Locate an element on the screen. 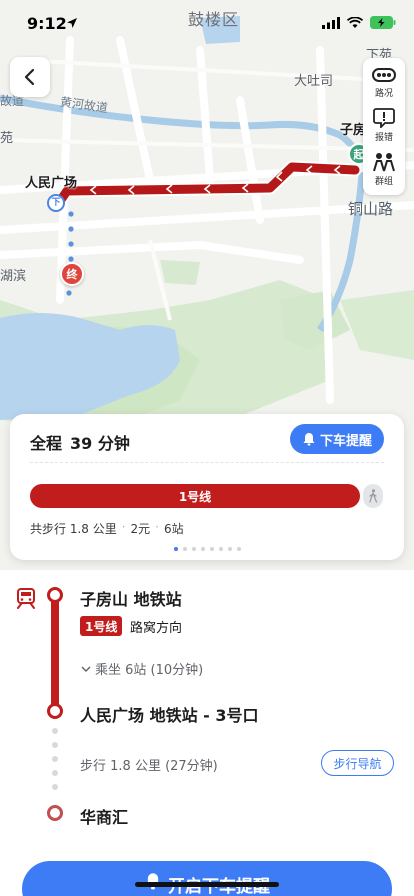  summary-divider is located at coordinates (207, 462).